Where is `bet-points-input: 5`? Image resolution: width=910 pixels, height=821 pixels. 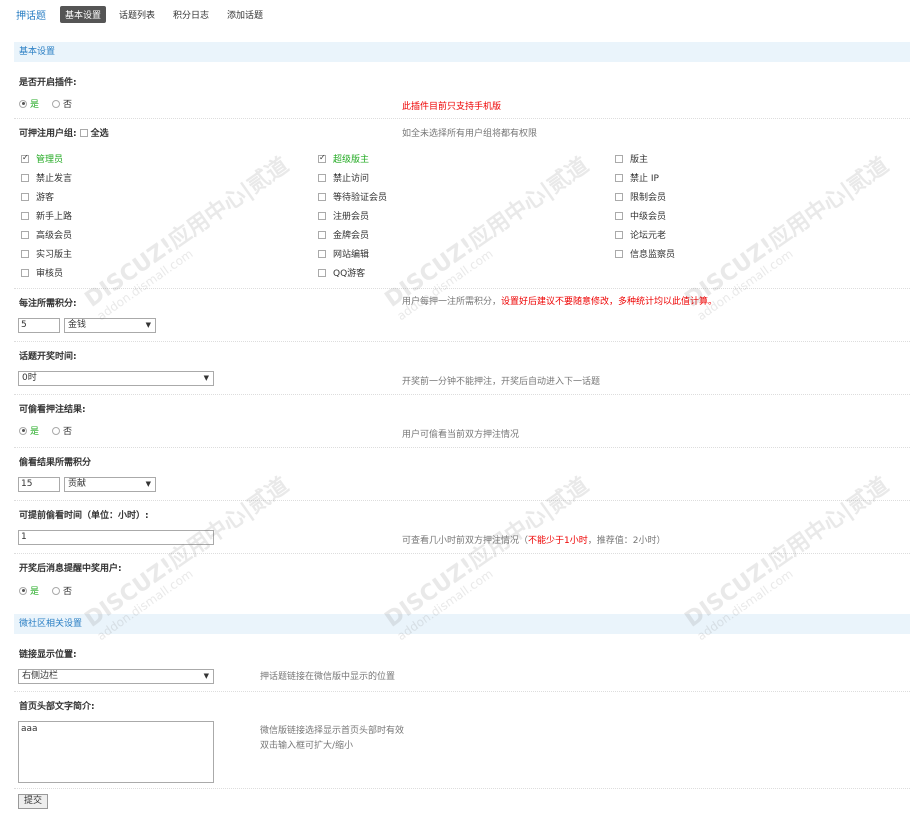
bet-points-input: 5 is located at coordinates (39, 325).